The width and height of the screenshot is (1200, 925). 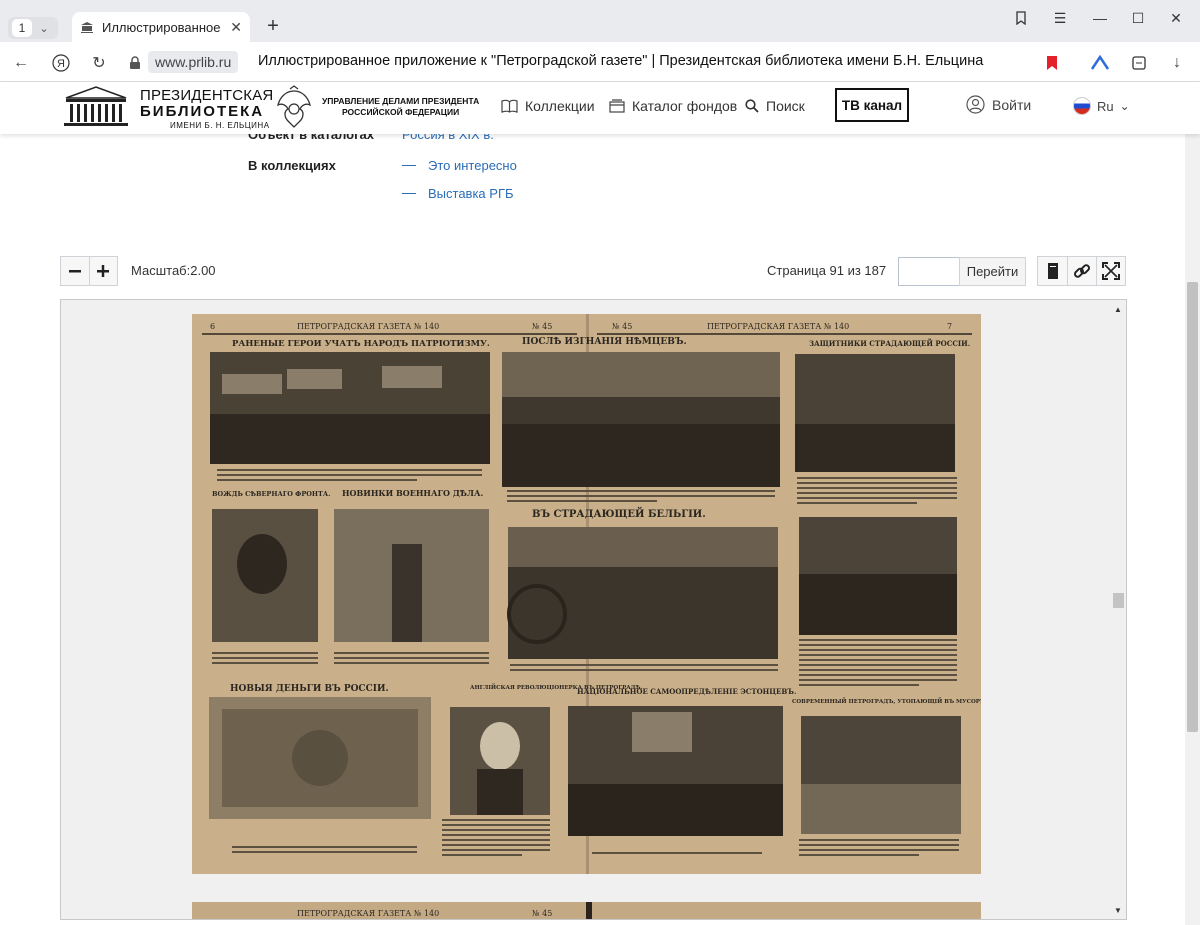 What do you see at coordinates (1176, 18) in the screenshot?
I see `window-close-icon: ✕` at bounding box center [1176, 18].